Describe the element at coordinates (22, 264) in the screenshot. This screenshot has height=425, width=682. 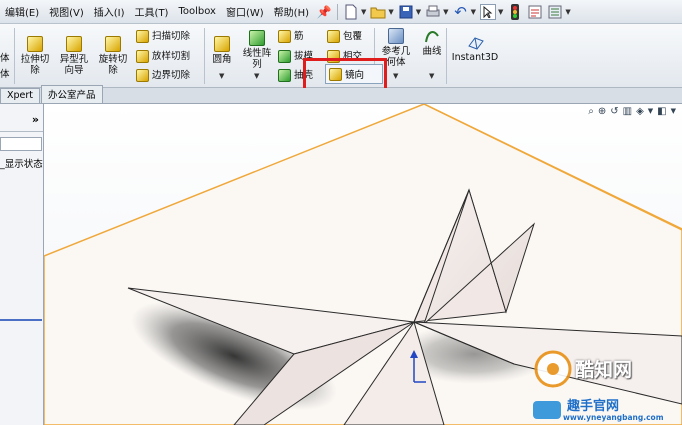
I see `feature-manager-panel: » _显示状态` at that location.